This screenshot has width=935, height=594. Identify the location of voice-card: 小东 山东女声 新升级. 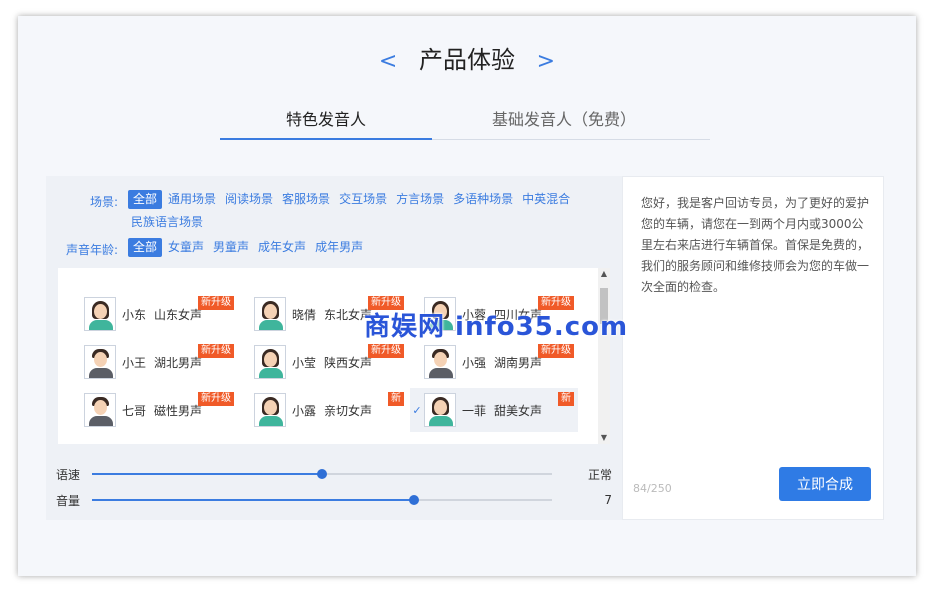
(154, 314).